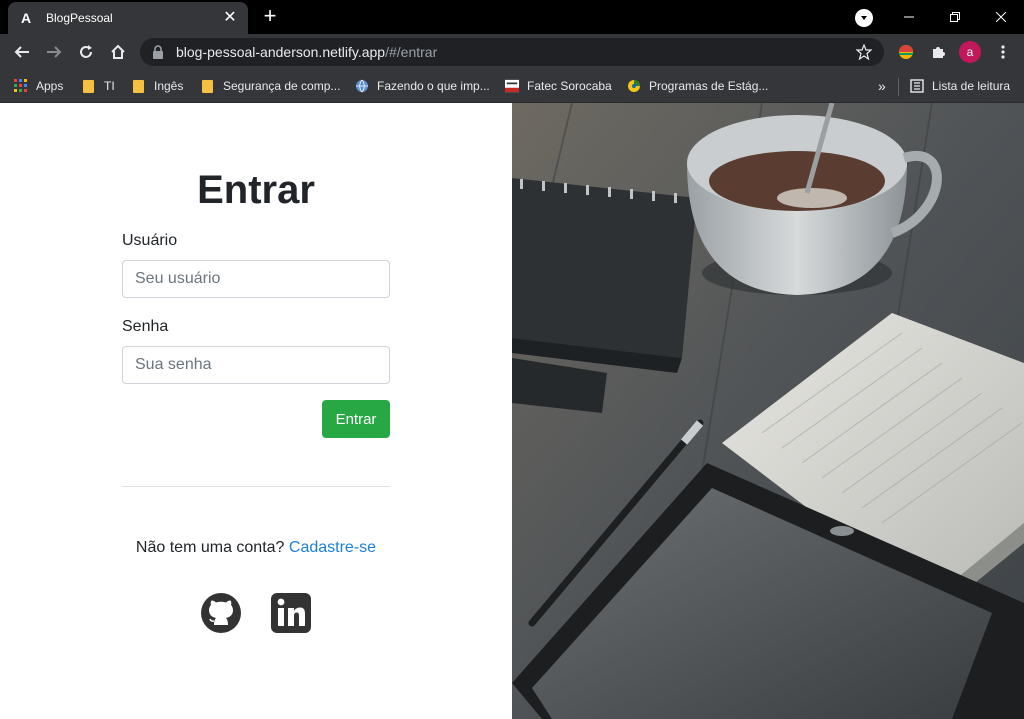 The width and height of the screenshot is (1024, 719). I want to click on close-tab-icon: ✕, so click(230, 18).